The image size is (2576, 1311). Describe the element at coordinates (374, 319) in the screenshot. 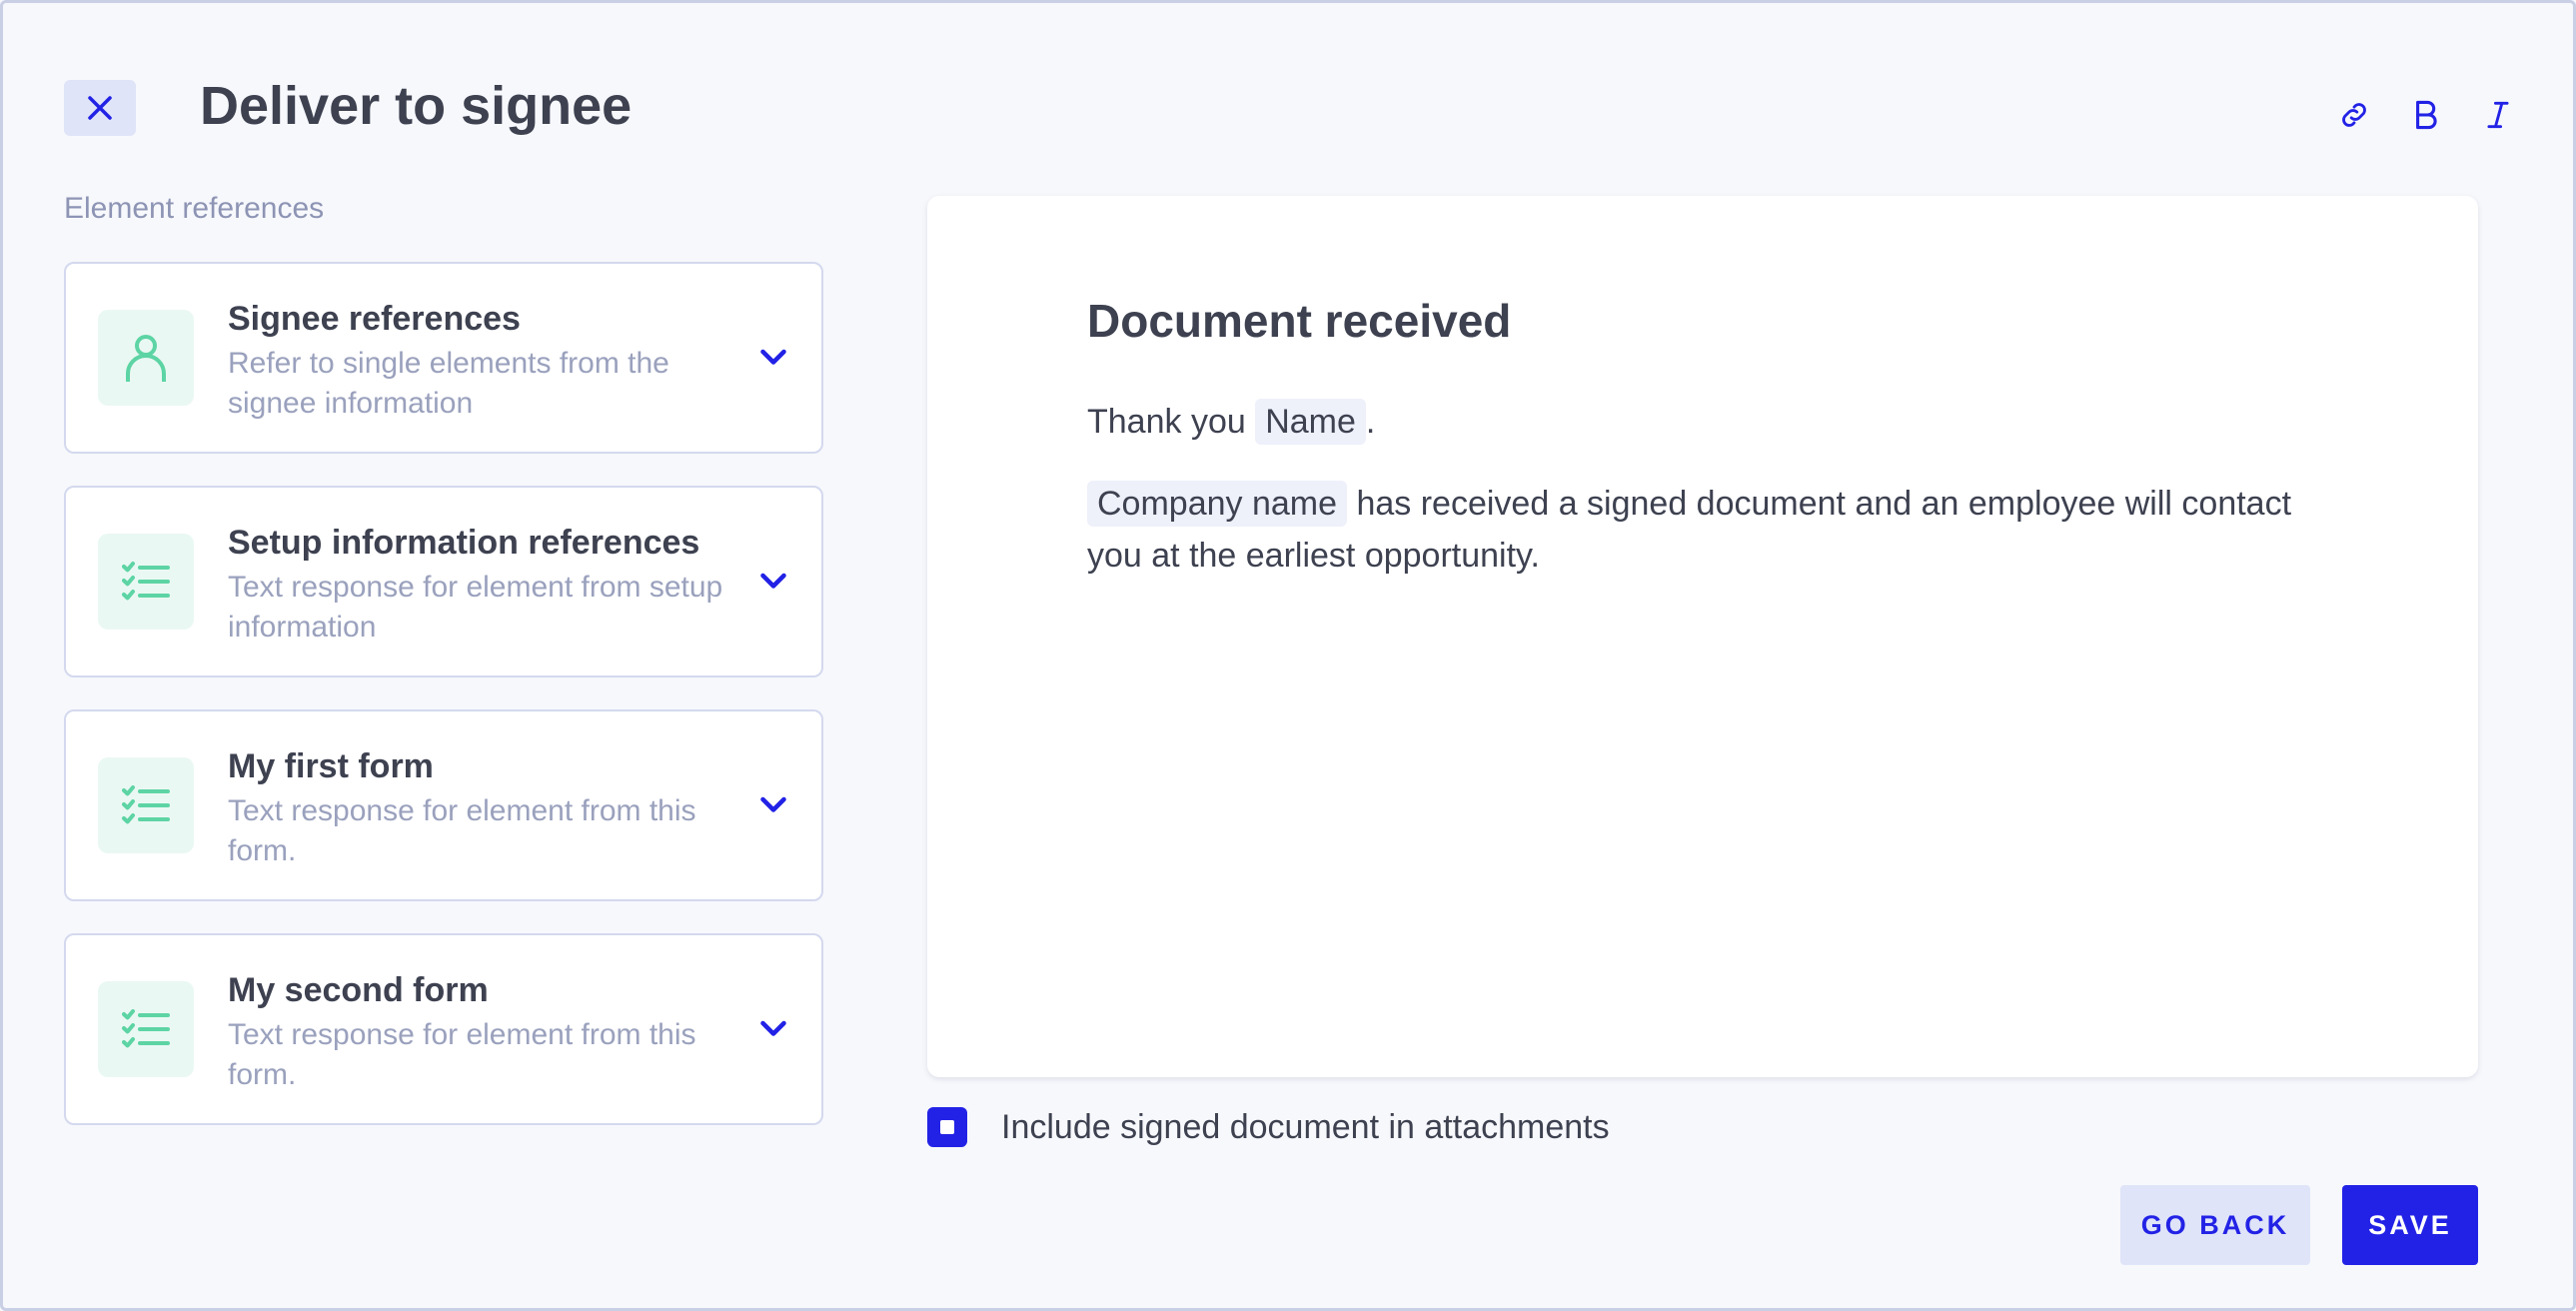

I see `reference-title: Signee references` at that location.